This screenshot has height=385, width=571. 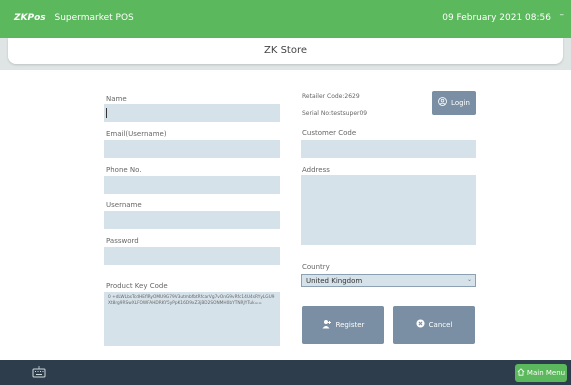 I want to click on home-icon, so click(x=521, y=373).